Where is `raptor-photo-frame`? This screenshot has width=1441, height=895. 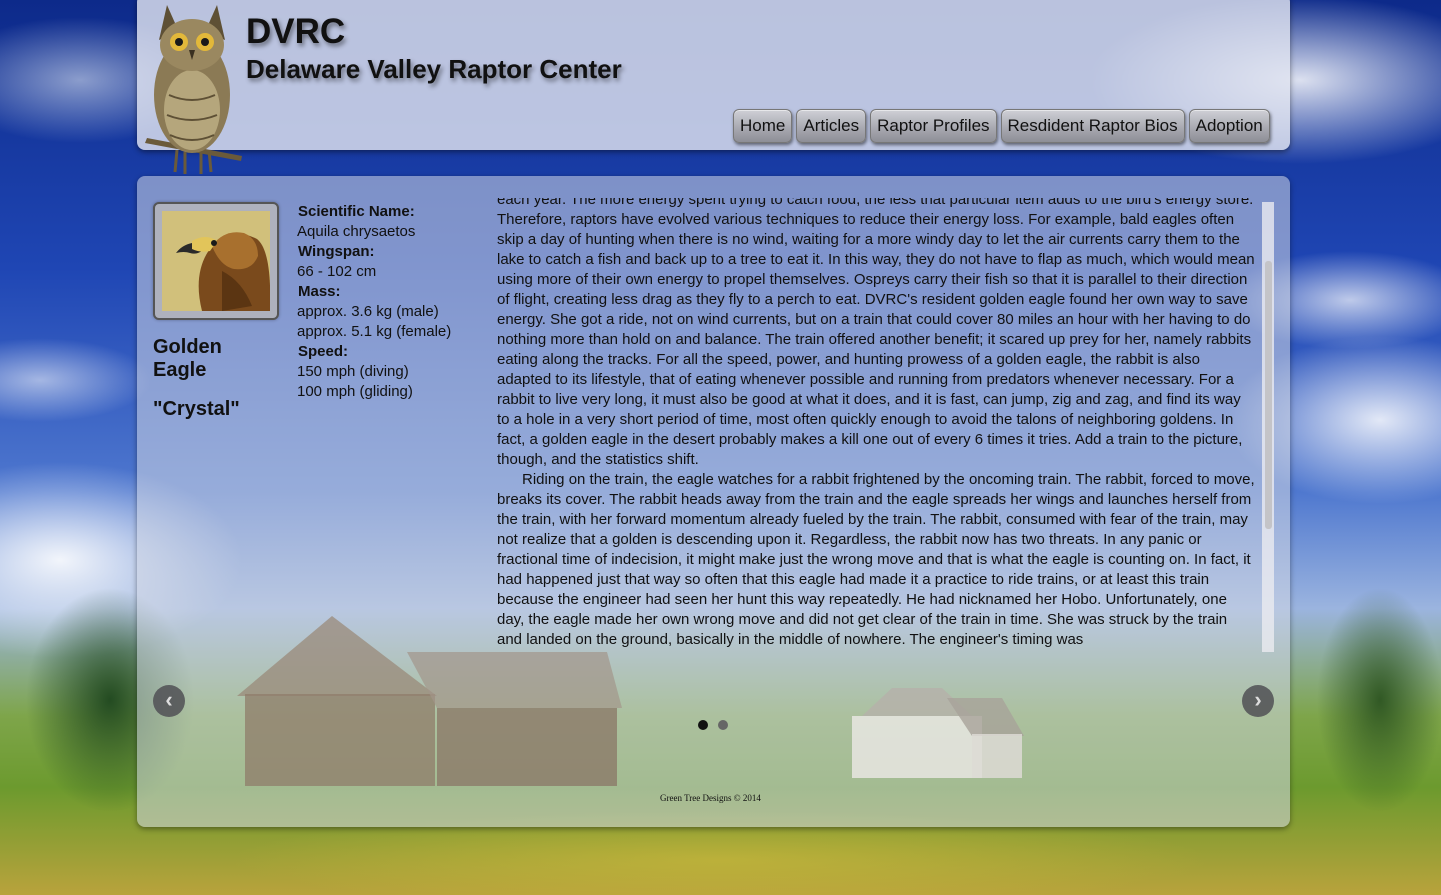
raptor-photo-frame is located at coordinates (216, 261).